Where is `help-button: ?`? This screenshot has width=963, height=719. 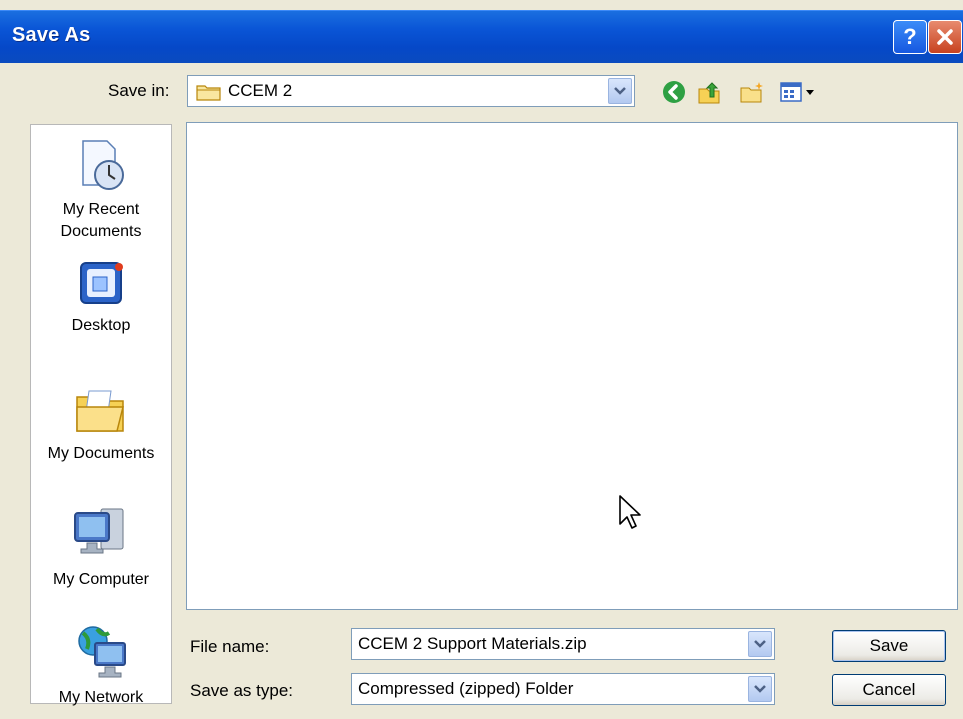 help-button: ? is located at coordinates (910, 37).